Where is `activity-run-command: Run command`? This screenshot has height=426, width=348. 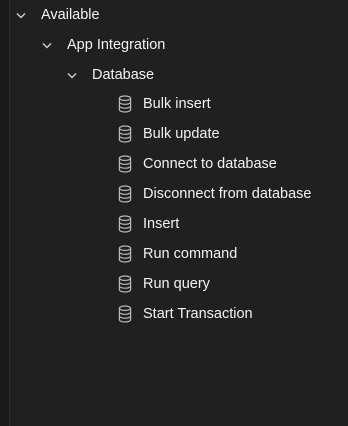 activity-run-command: Run command is located at coordinates (177, 254).